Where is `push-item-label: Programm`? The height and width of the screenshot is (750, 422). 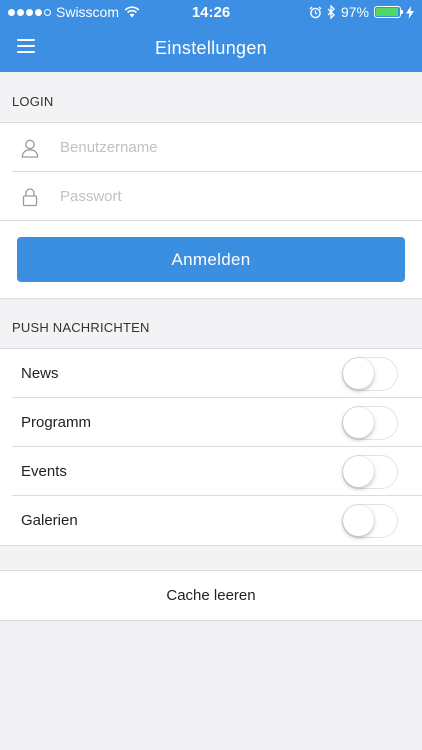
push-item-label: Programm is located at coordinates (56, 422).